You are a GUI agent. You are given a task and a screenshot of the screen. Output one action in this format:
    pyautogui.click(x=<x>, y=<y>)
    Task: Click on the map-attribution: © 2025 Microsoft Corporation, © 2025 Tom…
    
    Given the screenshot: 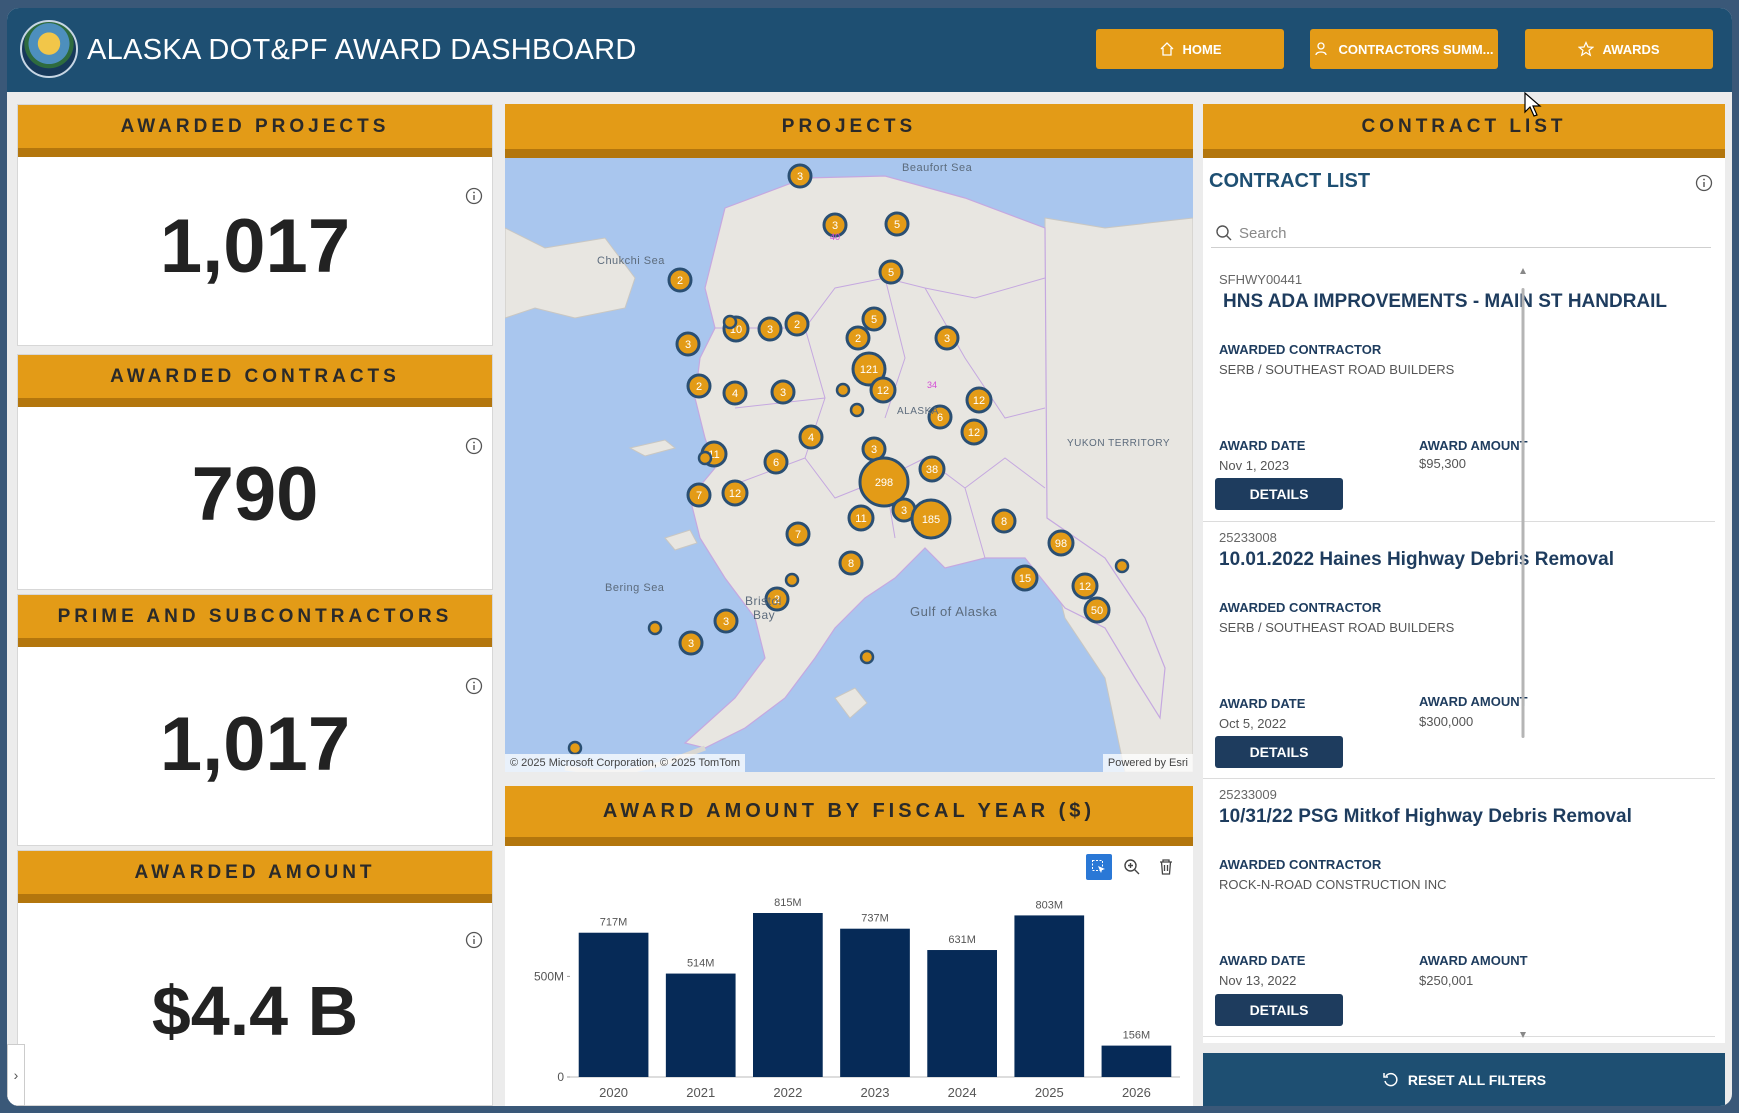 What is the action you would take?
    pyautogui.click(x=625, y=763)
    